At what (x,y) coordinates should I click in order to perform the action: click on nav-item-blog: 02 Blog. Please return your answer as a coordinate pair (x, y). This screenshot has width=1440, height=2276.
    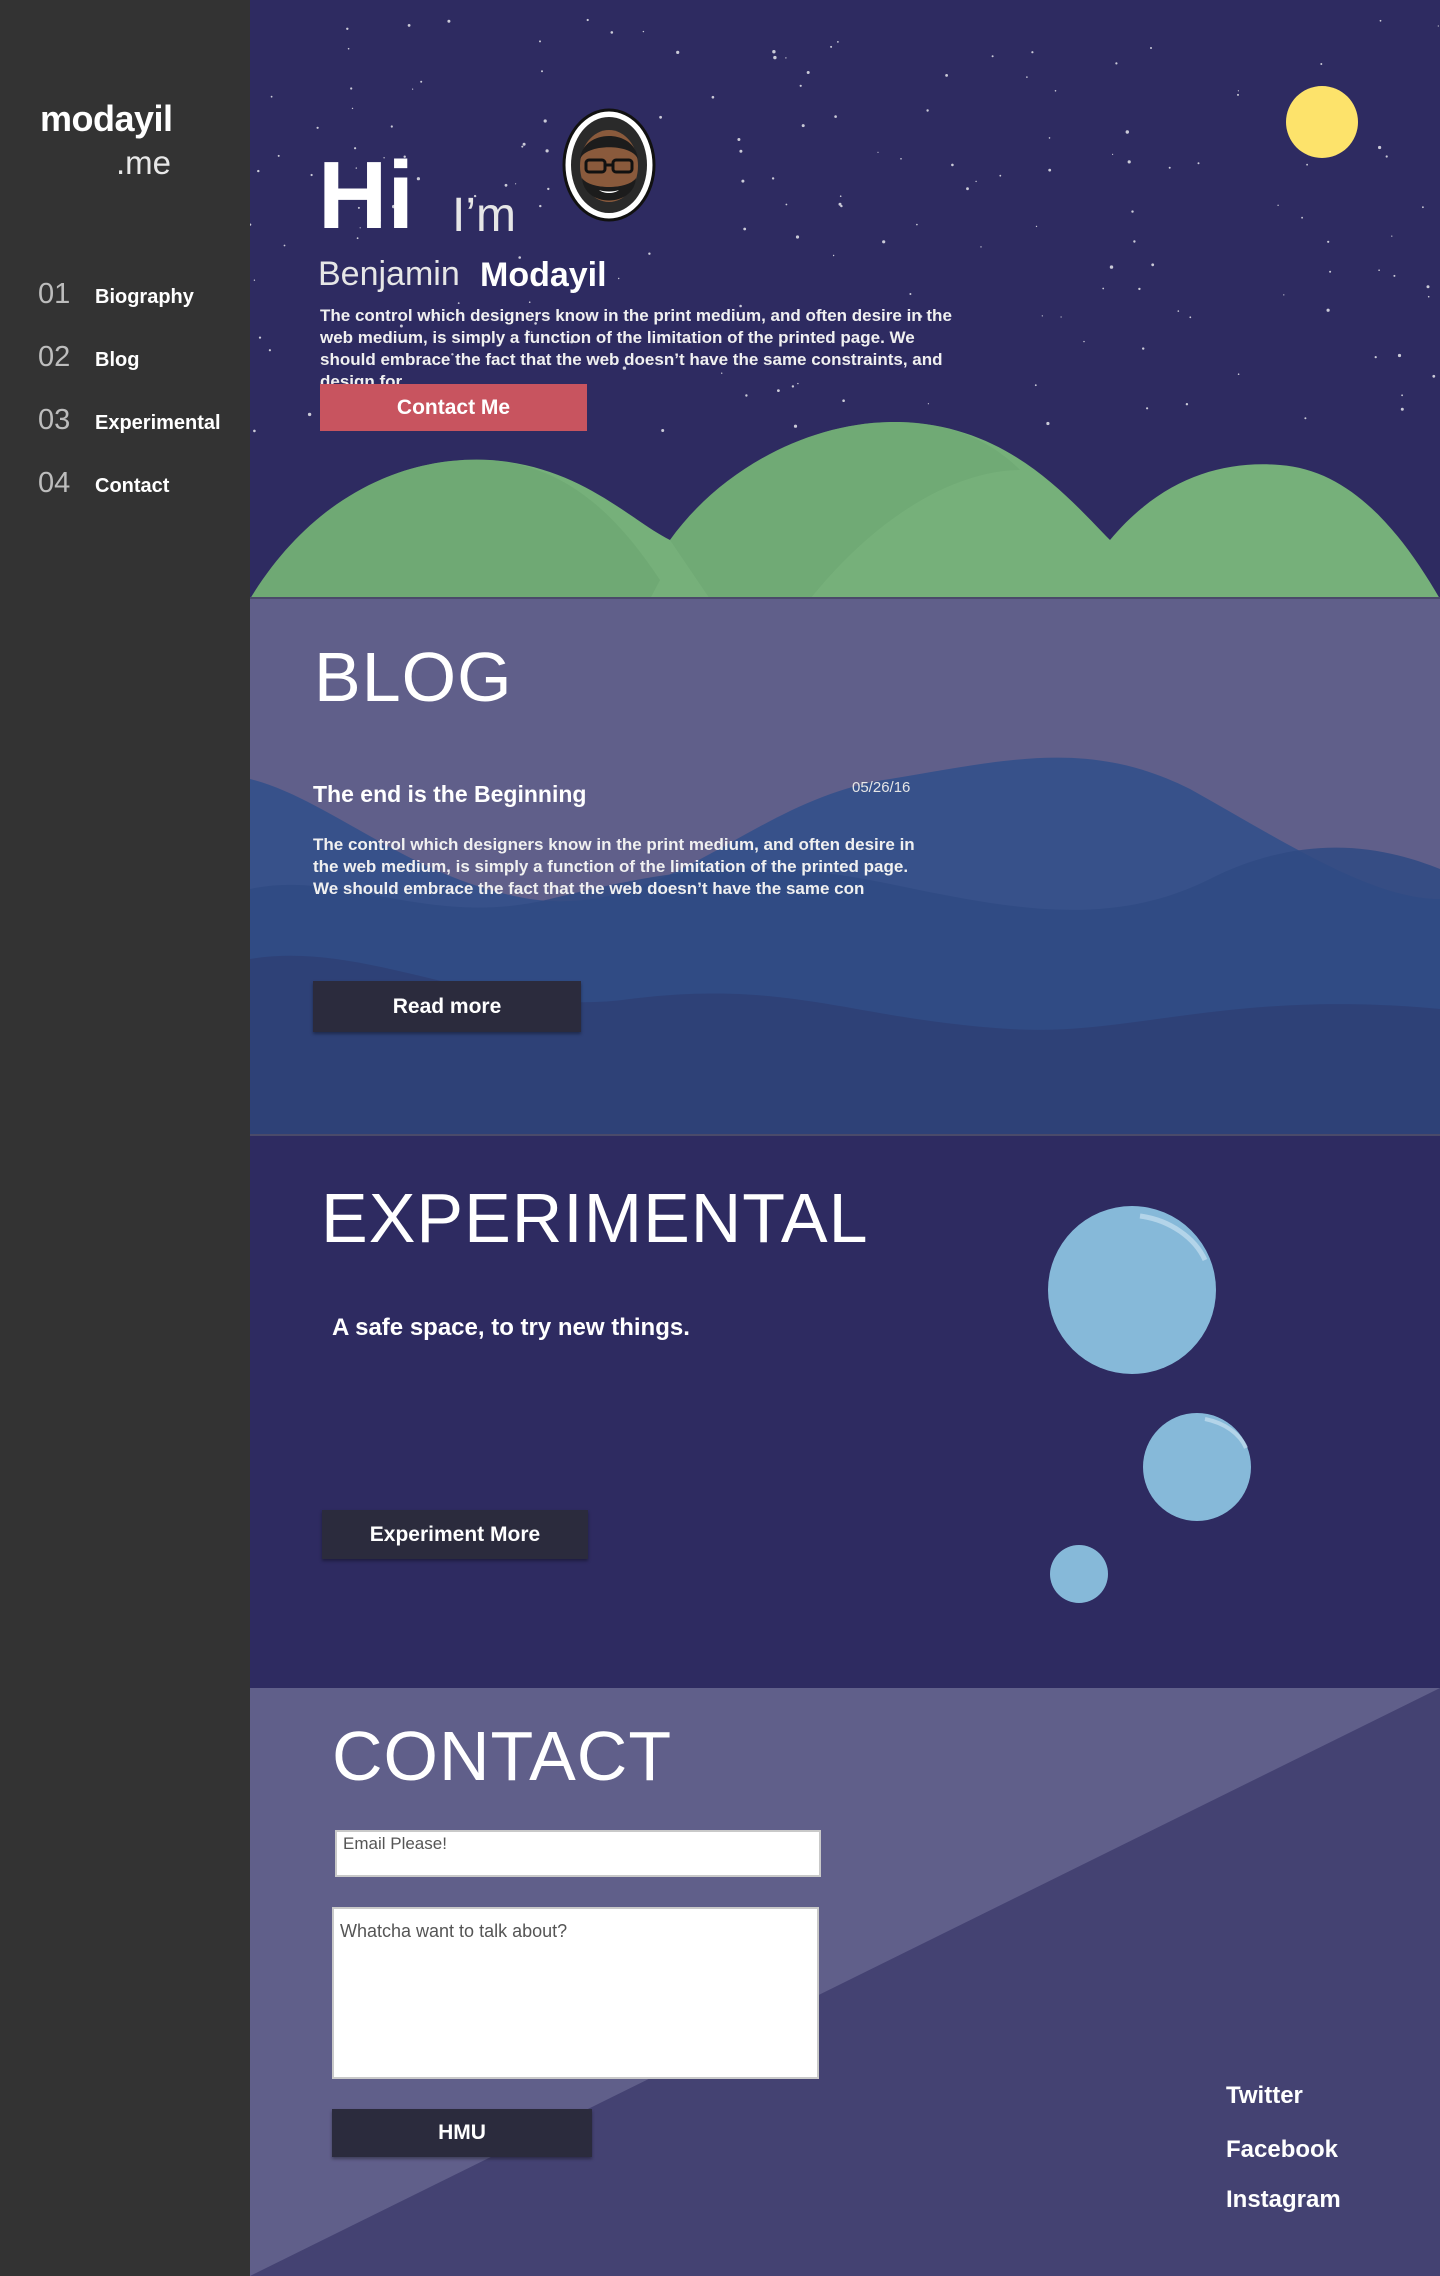
    Looking at the image, I should click on (138, 361).